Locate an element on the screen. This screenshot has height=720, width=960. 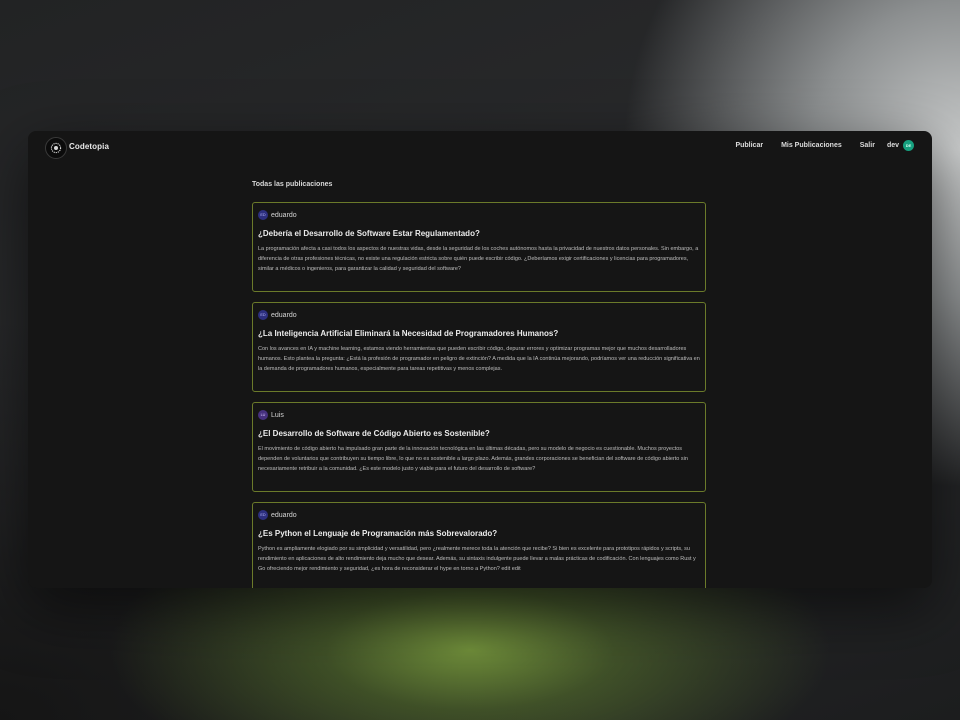
nav-menu: Publicar Mis Publicaciones Salir dev DE is located at coordinates (824, 145).